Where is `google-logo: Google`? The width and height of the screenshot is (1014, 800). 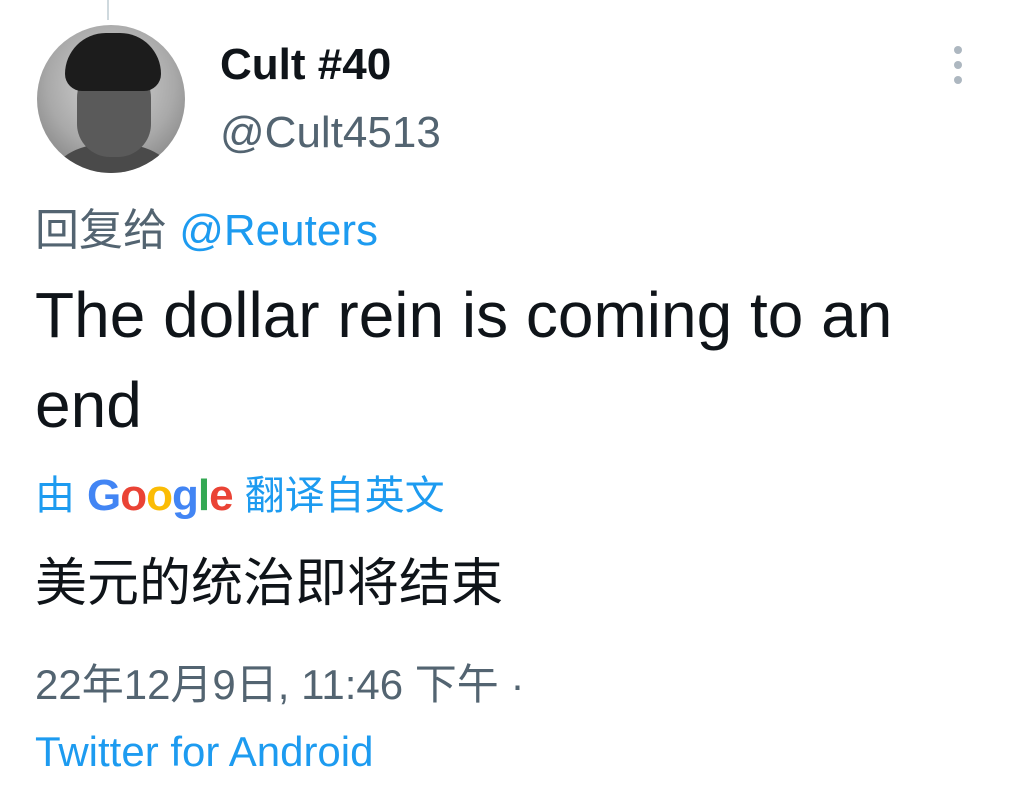 google-logo: Google is located at coordinates (160, 496).